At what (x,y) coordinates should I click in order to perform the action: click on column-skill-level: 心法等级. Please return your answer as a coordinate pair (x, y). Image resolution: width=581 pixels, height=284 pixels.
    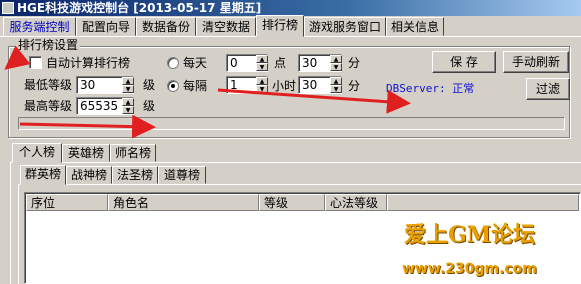
    Looking at the image, I should click on (356, 202).